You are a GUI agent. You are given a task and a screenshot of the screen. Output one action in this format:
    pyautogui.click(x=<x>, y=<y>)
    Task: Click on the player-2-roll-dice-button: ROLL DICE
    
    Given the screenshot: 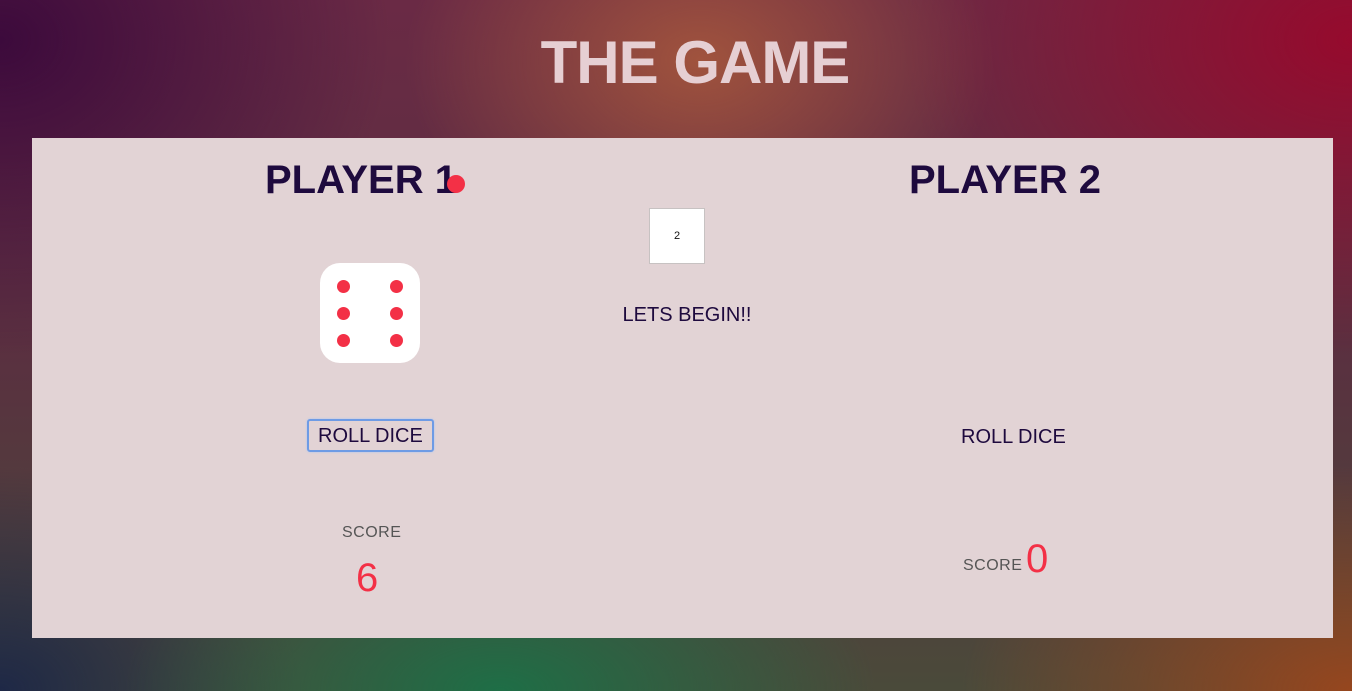 What is the action you would take?
    pyautogui.click(x=1013, y=437)
    